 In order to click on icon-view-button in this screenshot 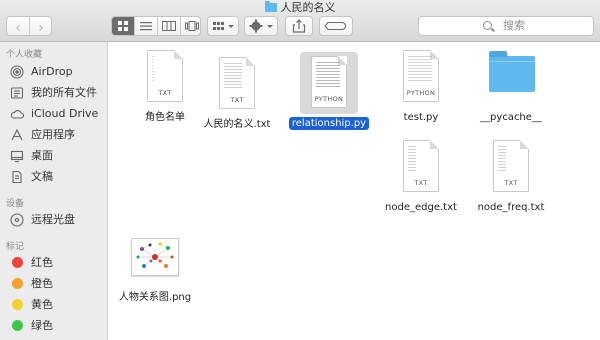, I will do `click(123, 26)`.